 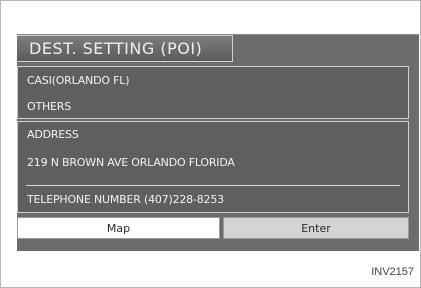 What do you see at coordinates (316, 228) in the screenshot?
I see `enter-button: Enter` at bounding box center [316, 228].